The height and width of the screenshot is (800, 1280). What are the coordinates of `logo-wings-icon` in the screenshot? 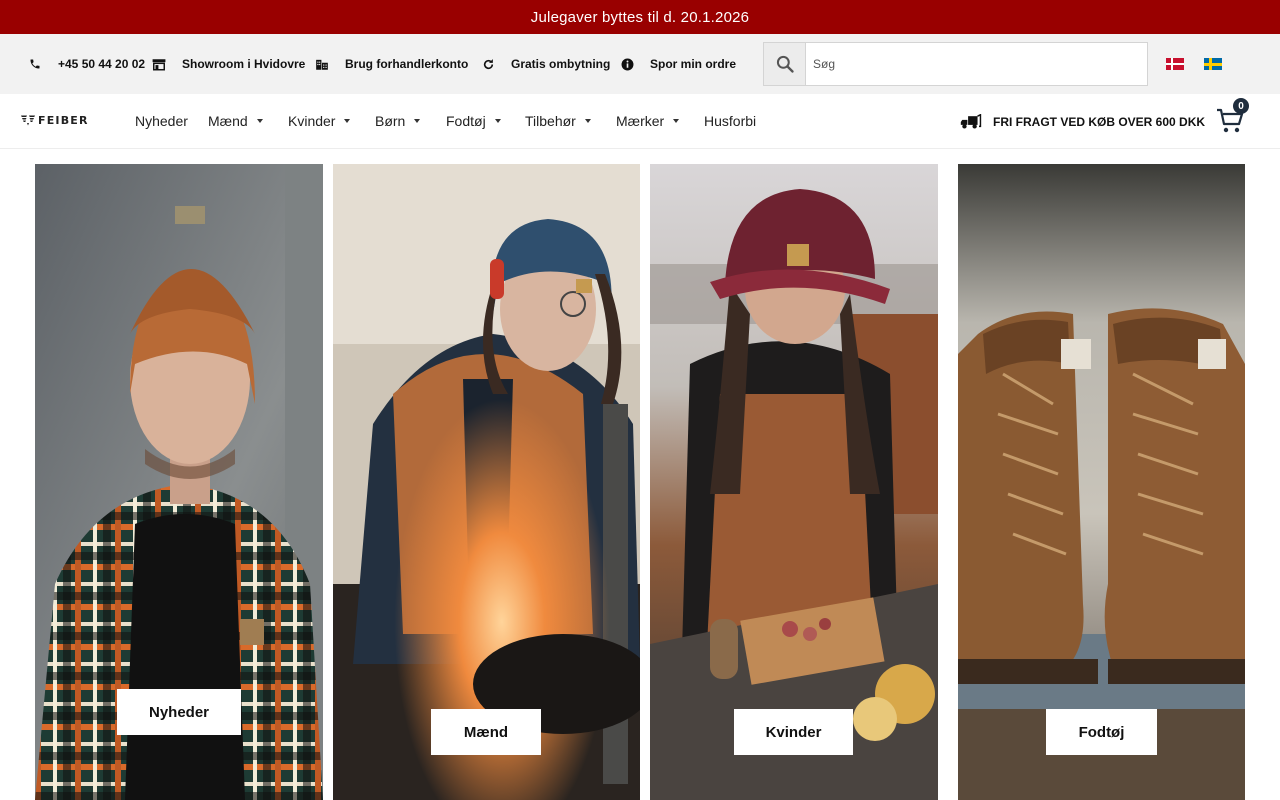 It's located at (28, 120).